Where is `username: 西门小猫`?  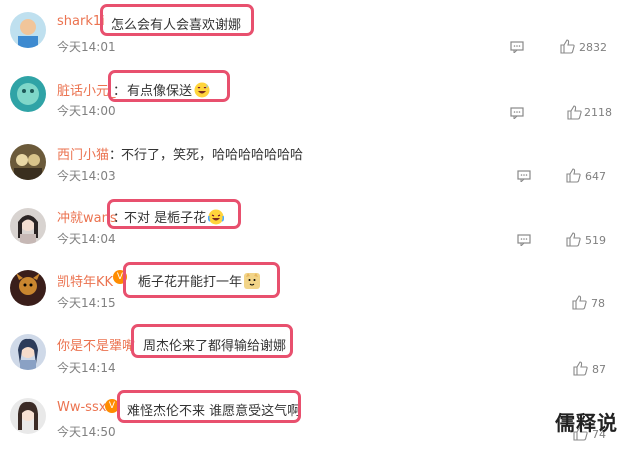 username: 西门小猫 is located at coordinates (83, 153).